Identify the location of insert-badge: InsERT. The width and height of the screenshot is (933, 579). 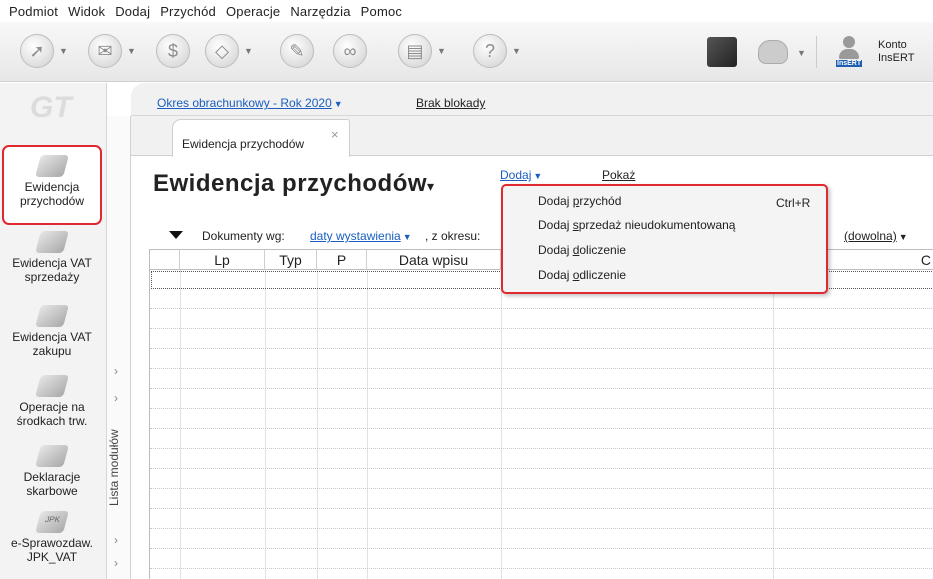
(849, 63).